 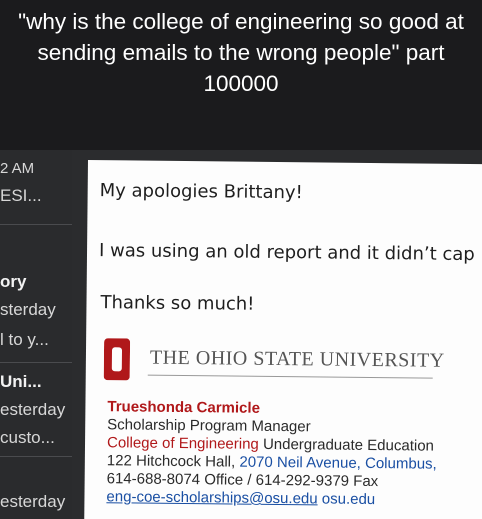 I want to click on sidebar-item-time: 2 AM, so click(x=17, y=168).